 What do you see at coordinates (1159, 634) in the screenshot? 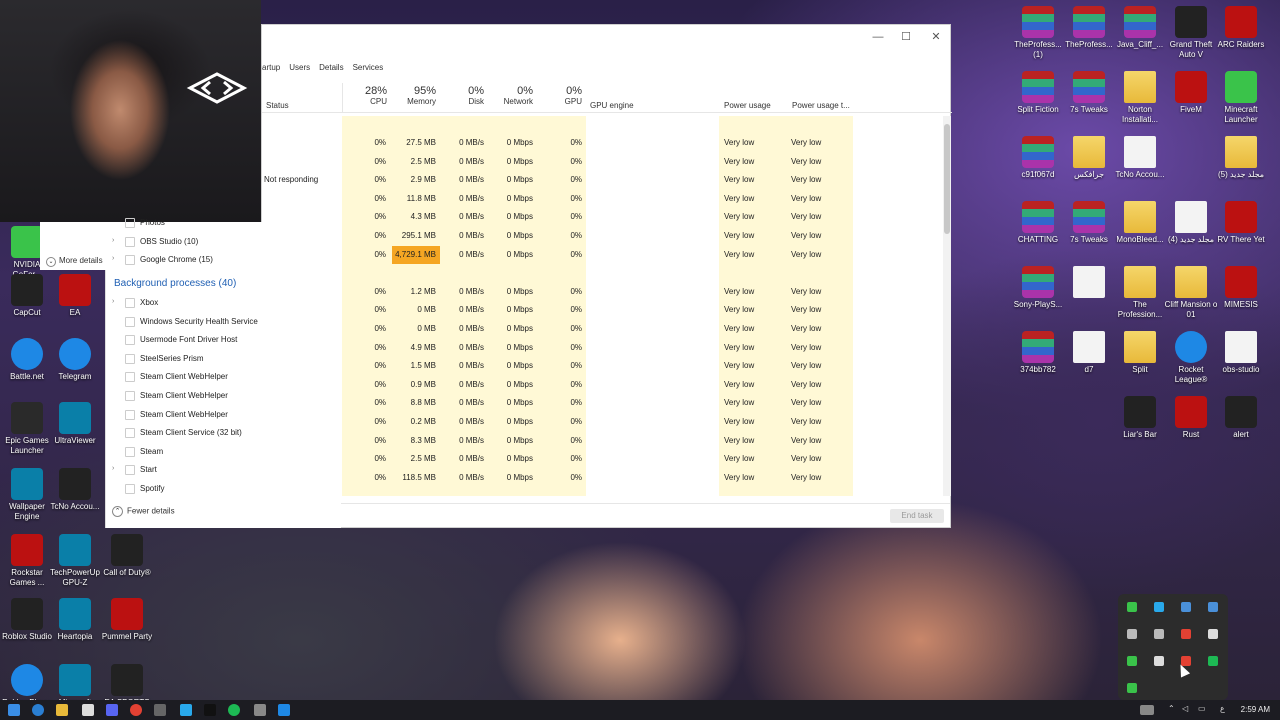
I see `send-tray-icon` at bounding box center [1159, 634].